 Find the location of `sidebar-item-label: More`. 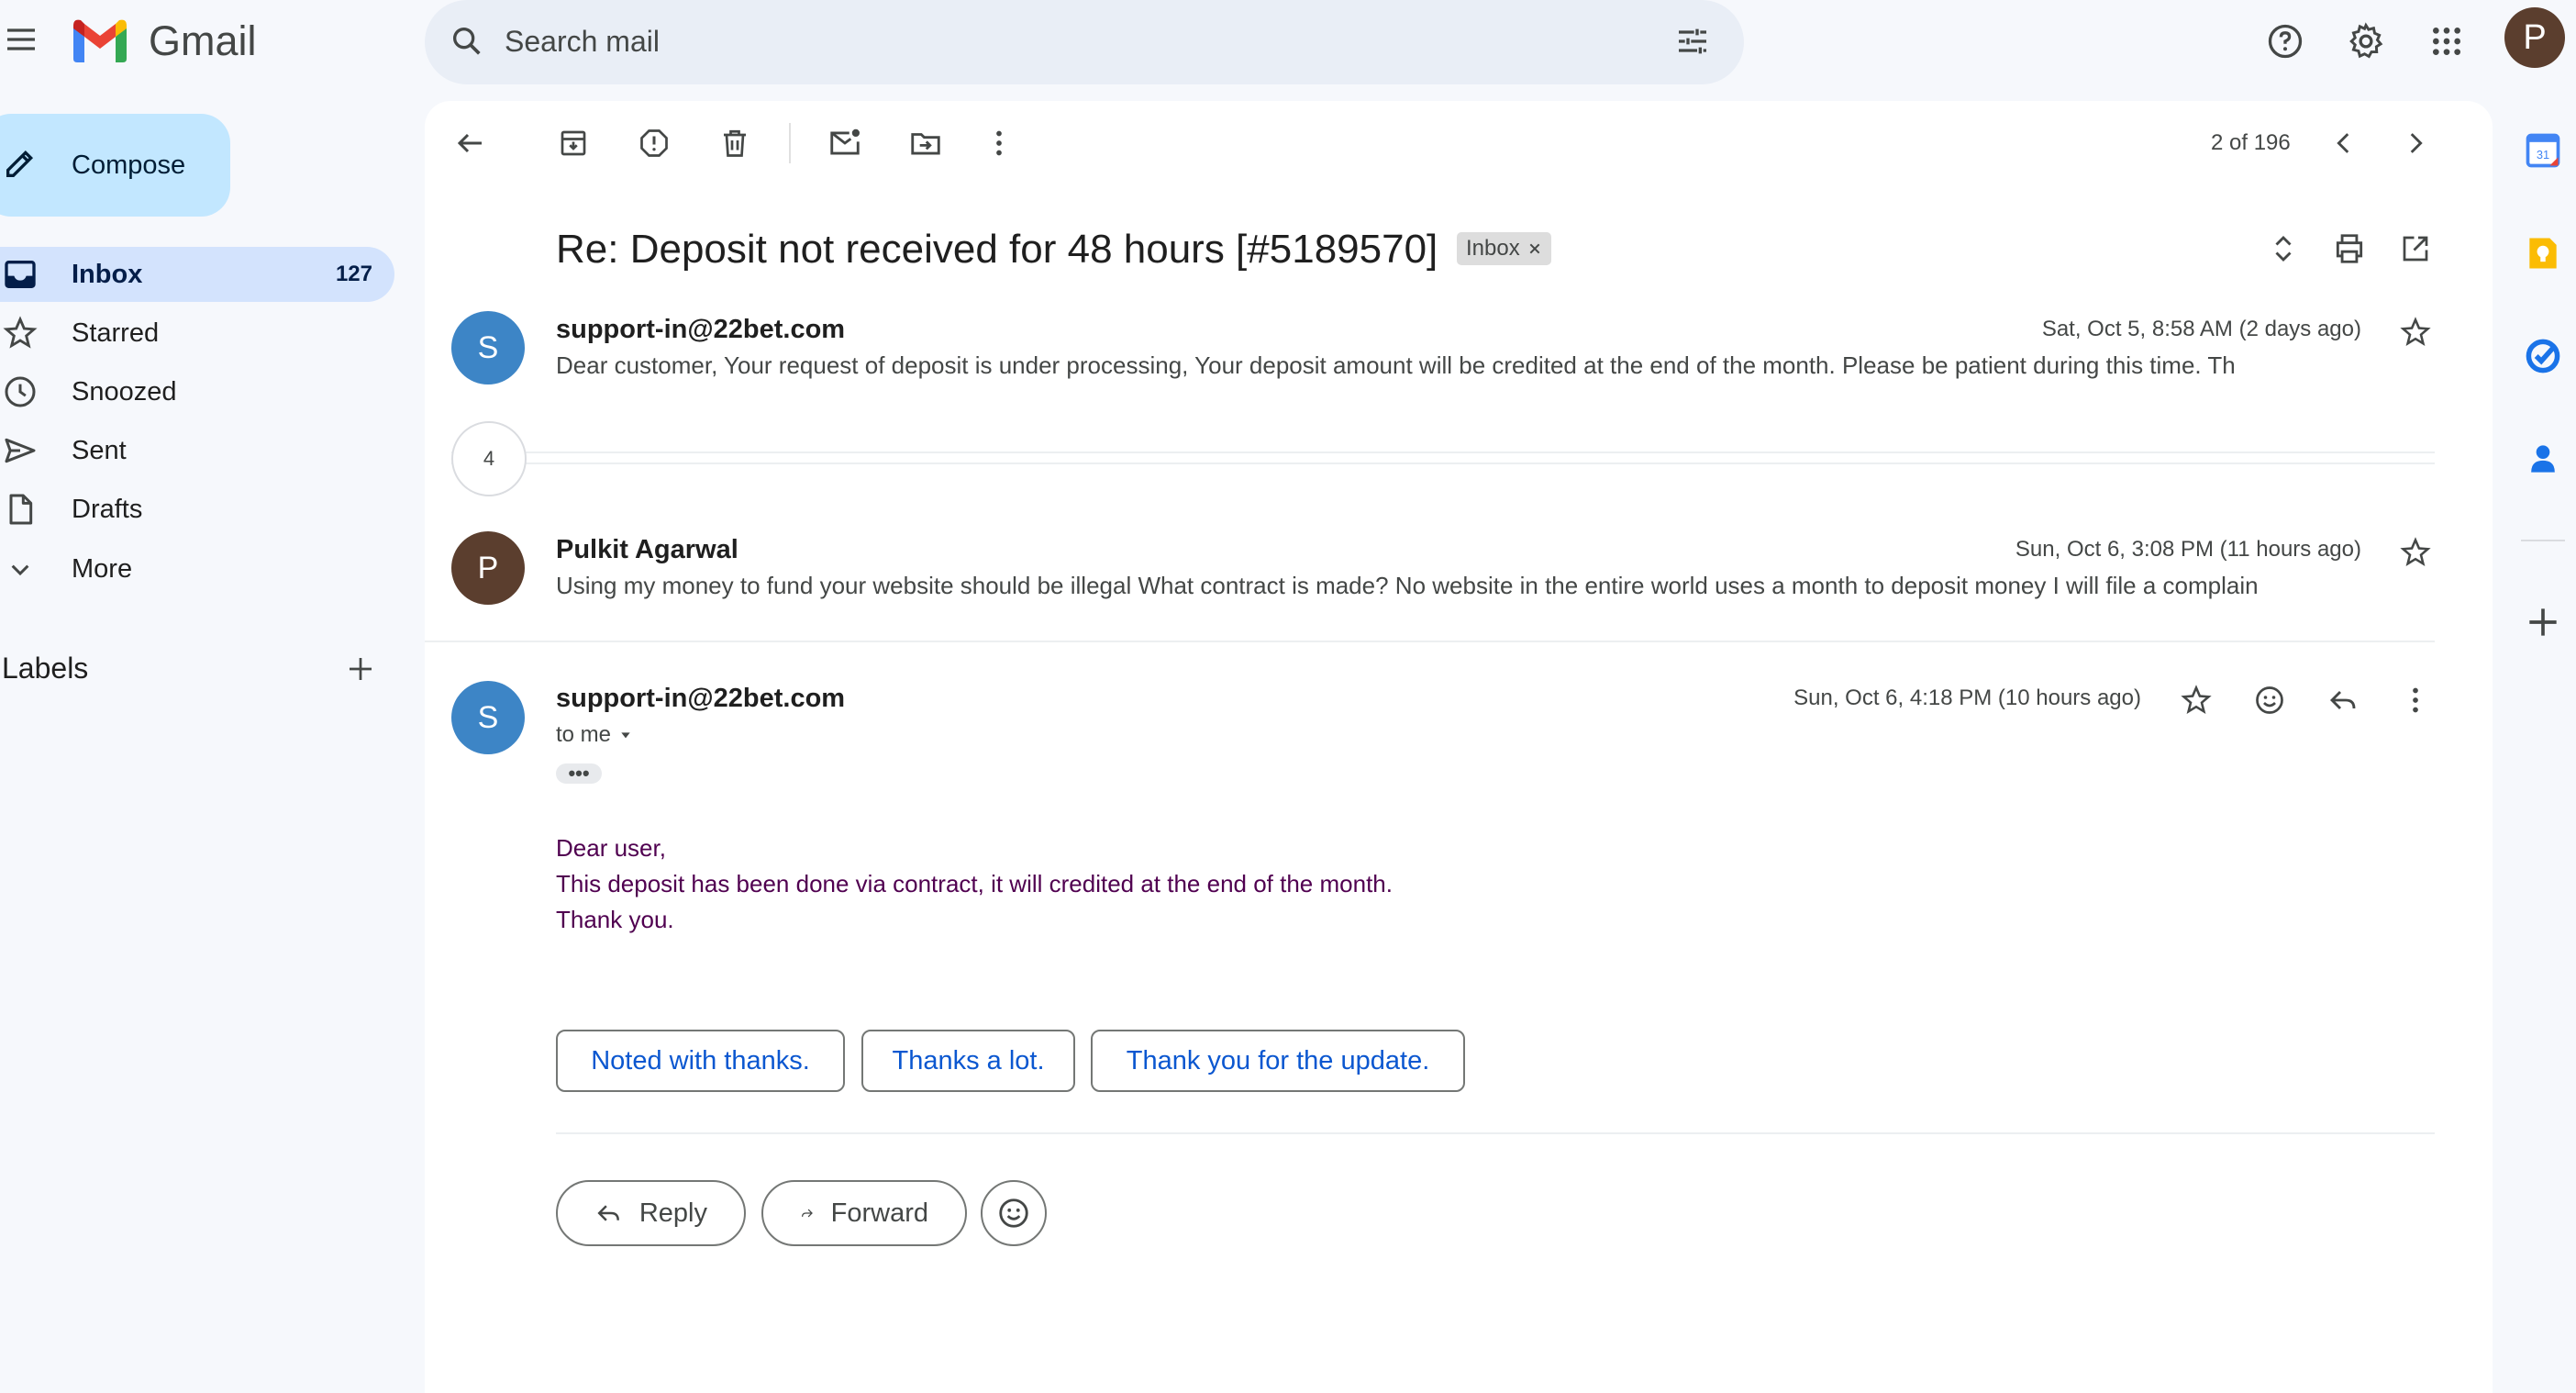

sidebar-item-label: More is located at coordinates (102, 569).